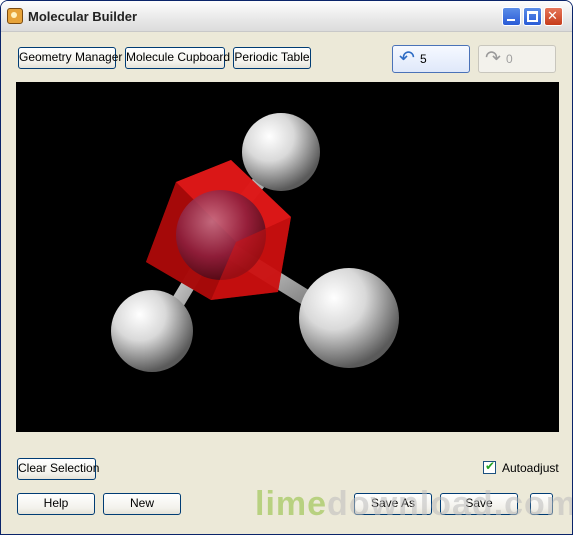  Describe the element at coordinates (177, 58) in the screenshot. I see `molecule-cupboard-button: Molecule Cupboard` at that location.